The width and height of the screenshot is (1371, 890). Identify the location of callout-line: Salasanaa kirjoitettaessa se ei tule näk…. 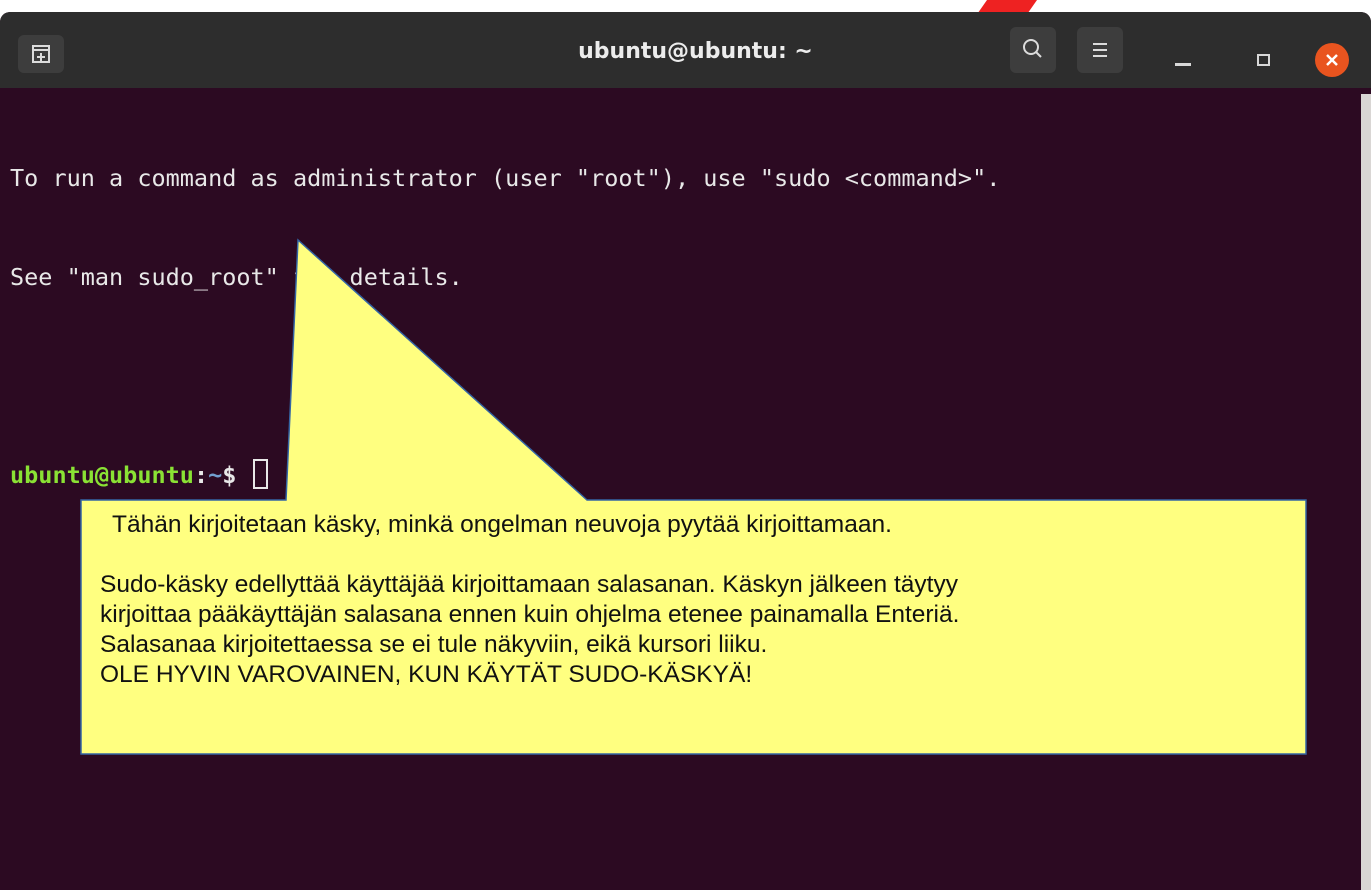
(434, 644).